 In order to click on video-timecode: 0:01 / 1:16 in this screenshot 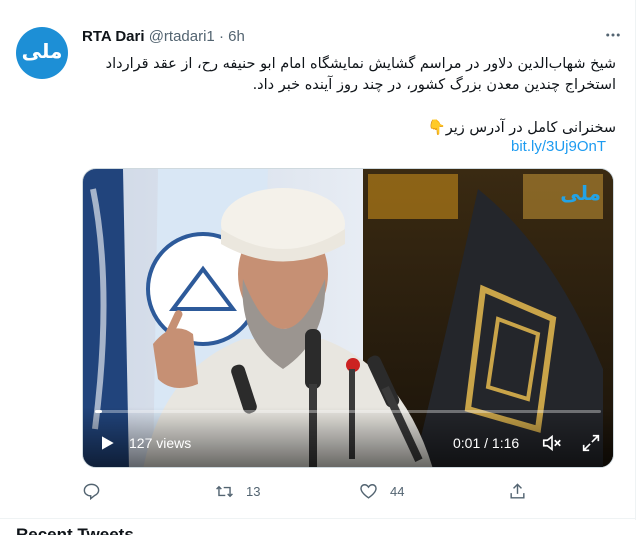, I will do `click(486, 443)`.